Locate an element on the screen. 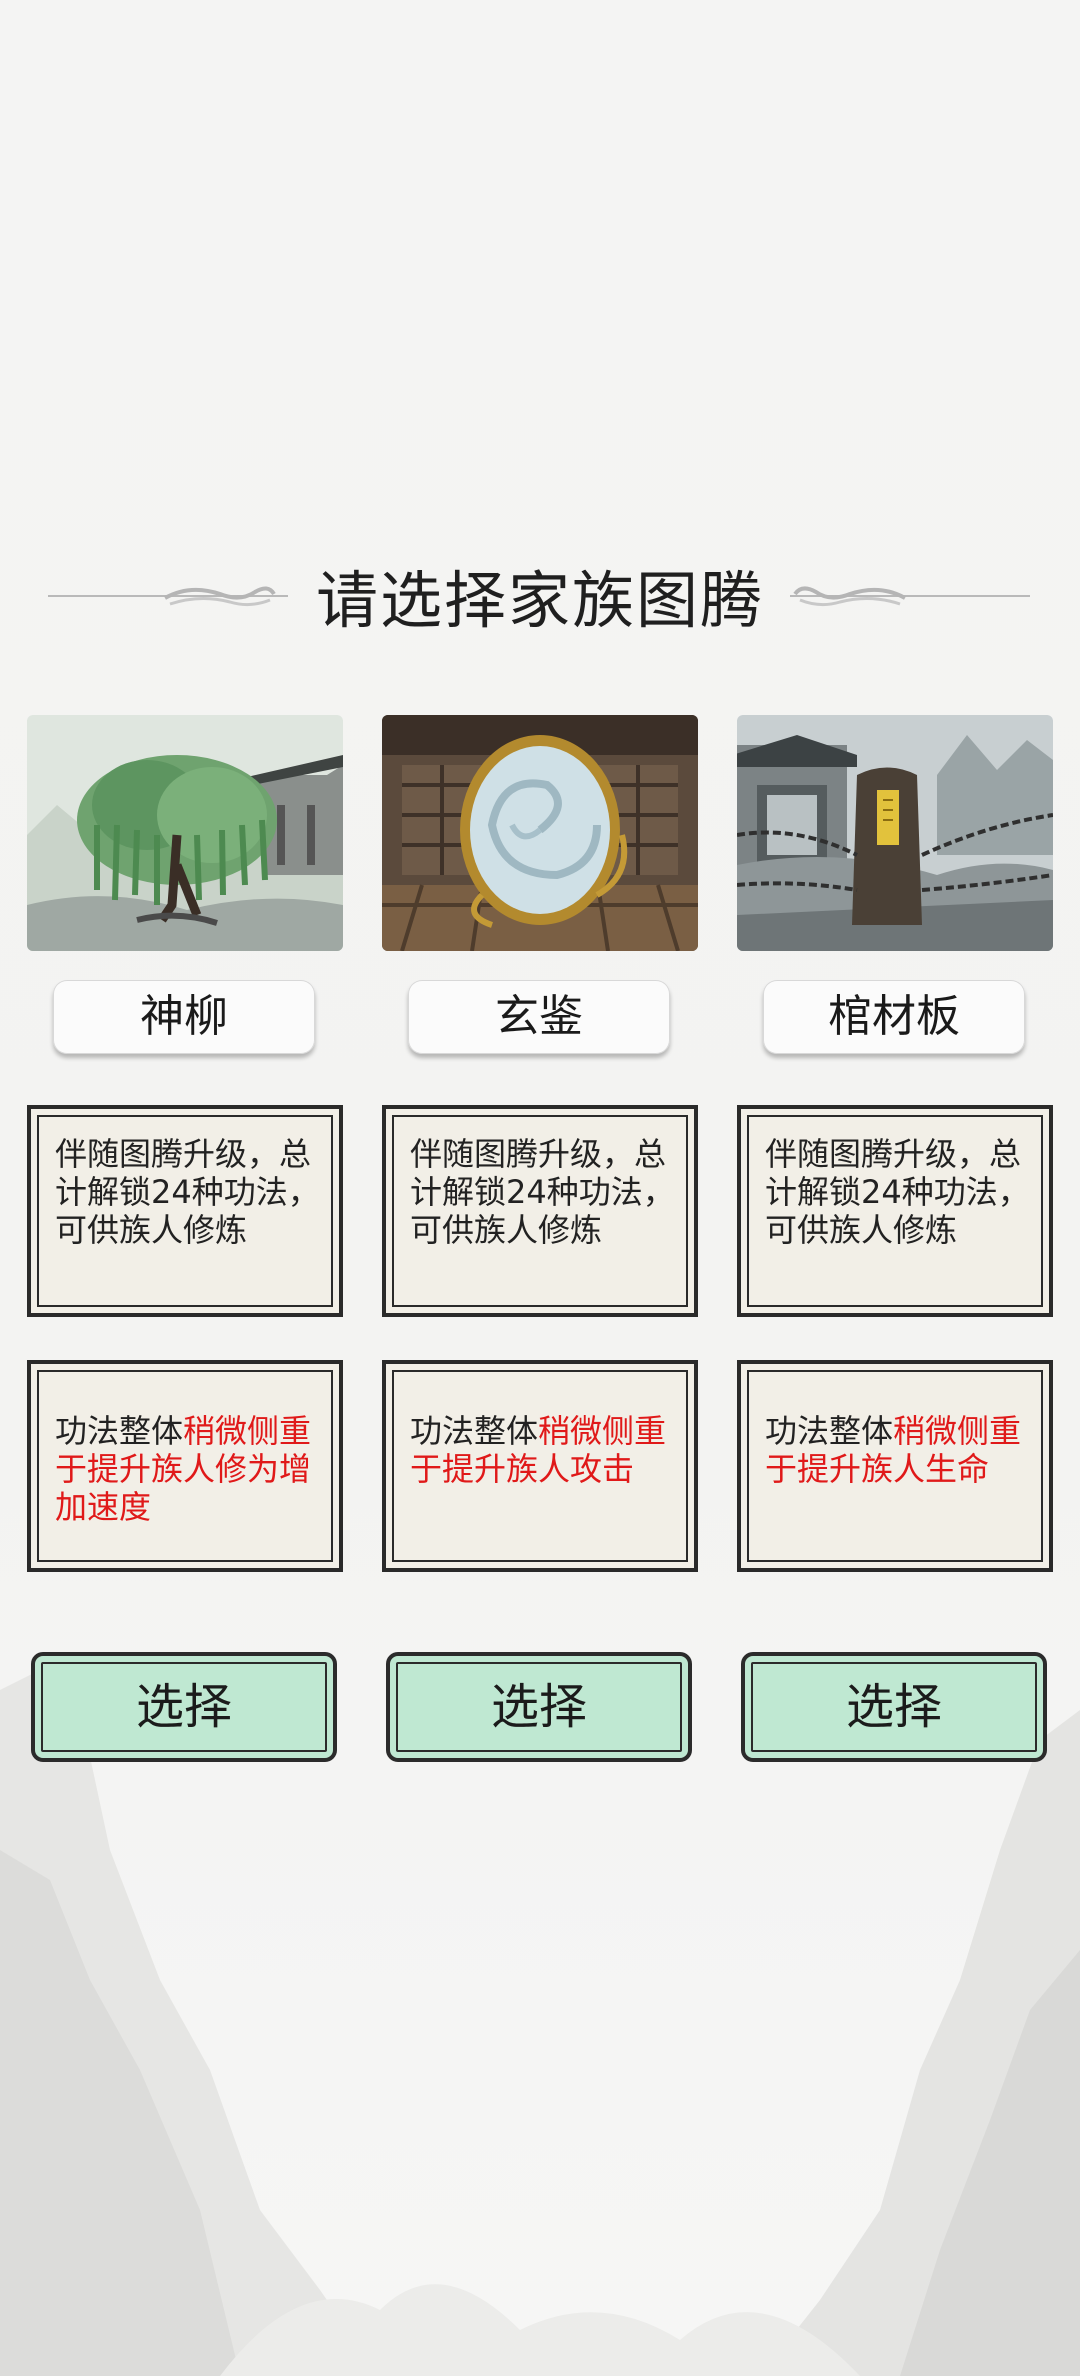  totem-image-coffin is located at coordinates (895, 833).